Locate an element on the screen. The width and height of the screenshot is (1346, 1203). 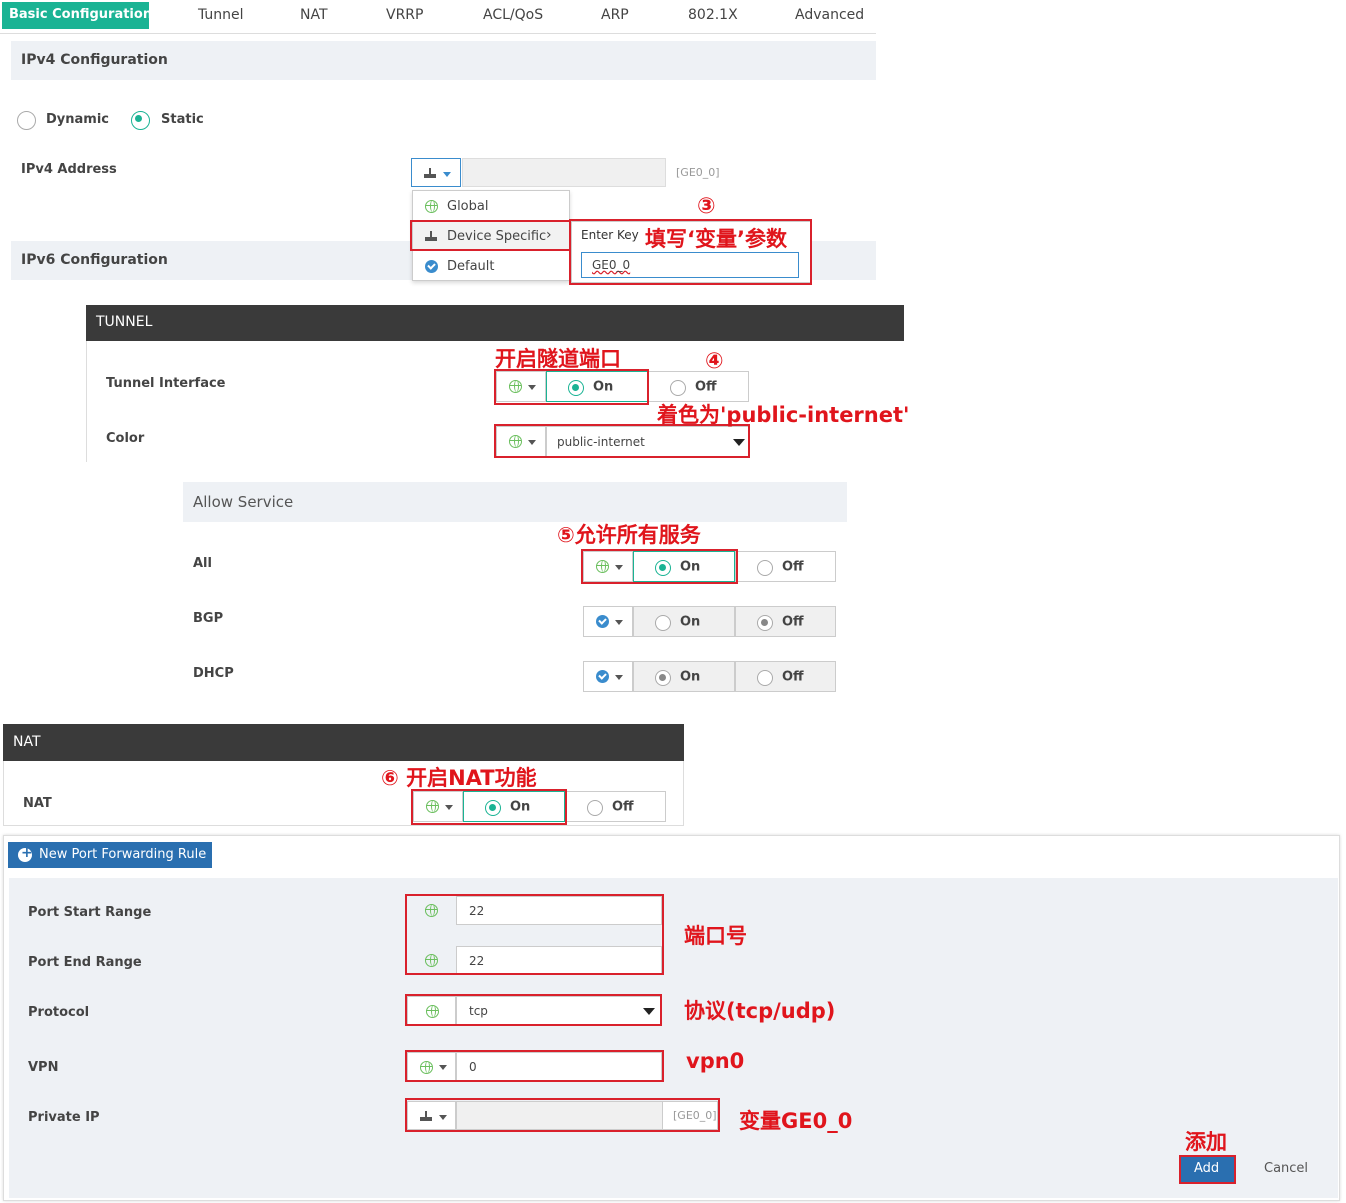
nat-off: Off is located at coordinates (615, 806).